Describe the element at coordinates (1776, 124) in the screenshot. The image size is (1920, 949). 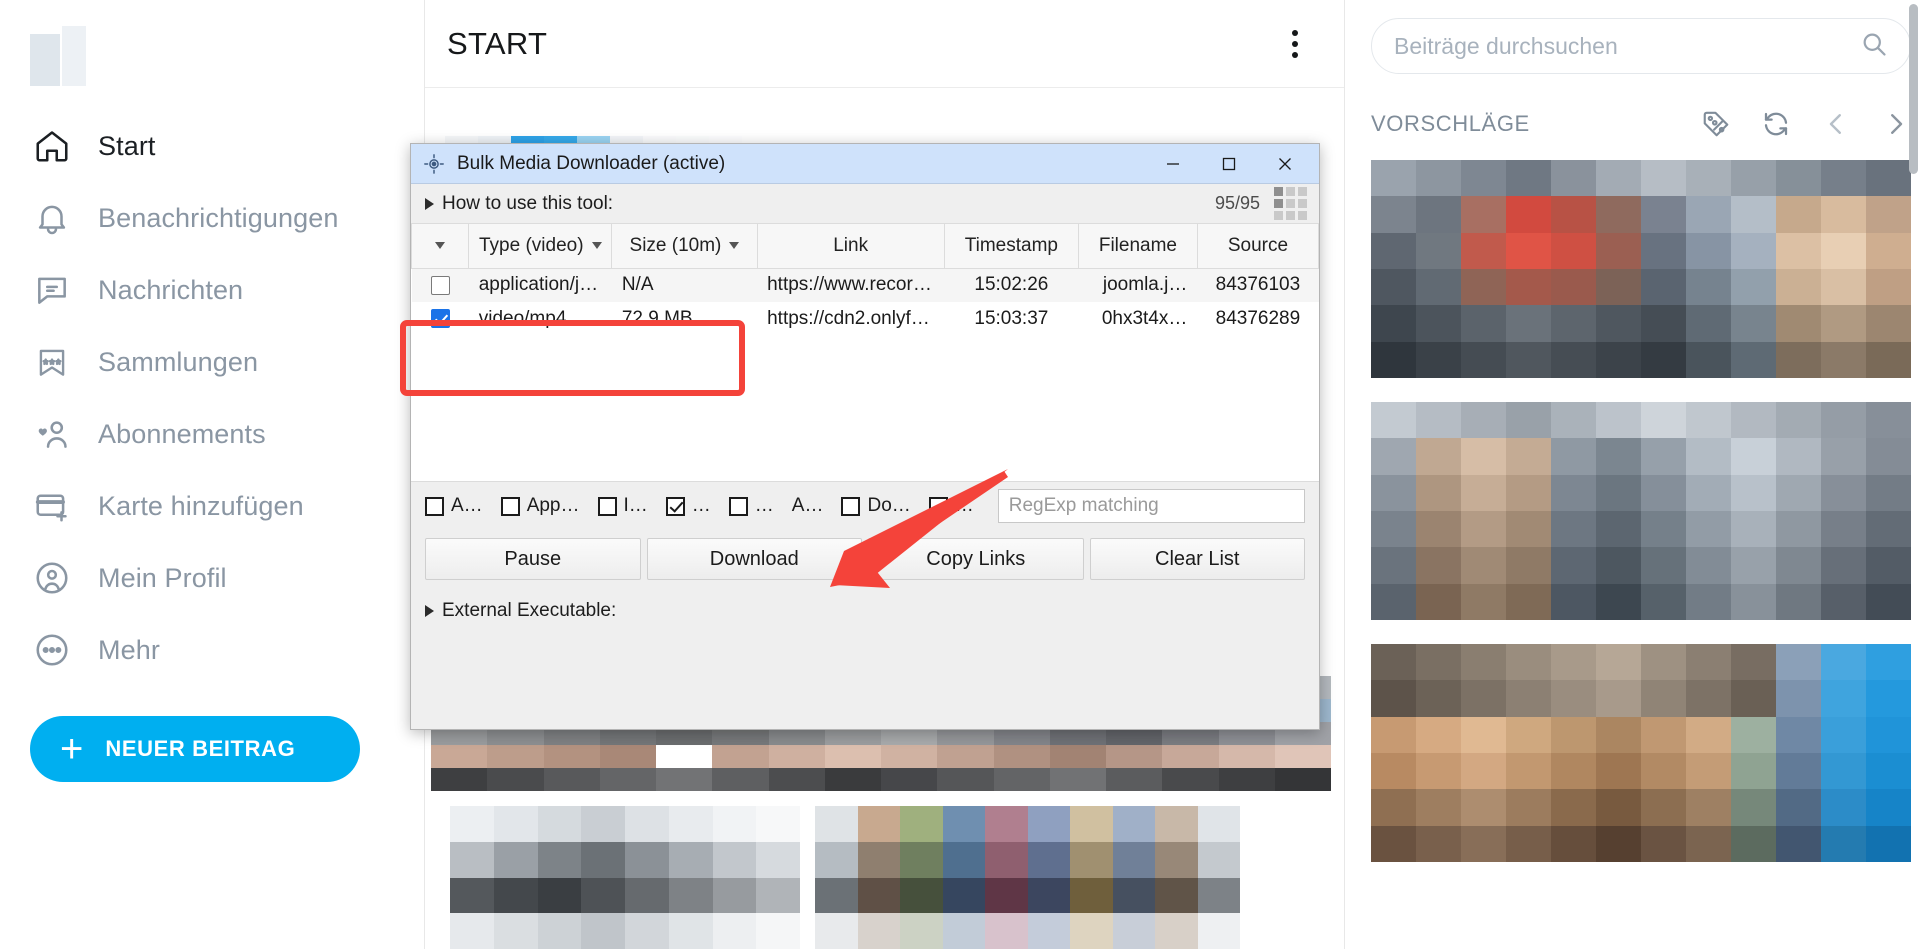
I see `refresh-icon` at that location.